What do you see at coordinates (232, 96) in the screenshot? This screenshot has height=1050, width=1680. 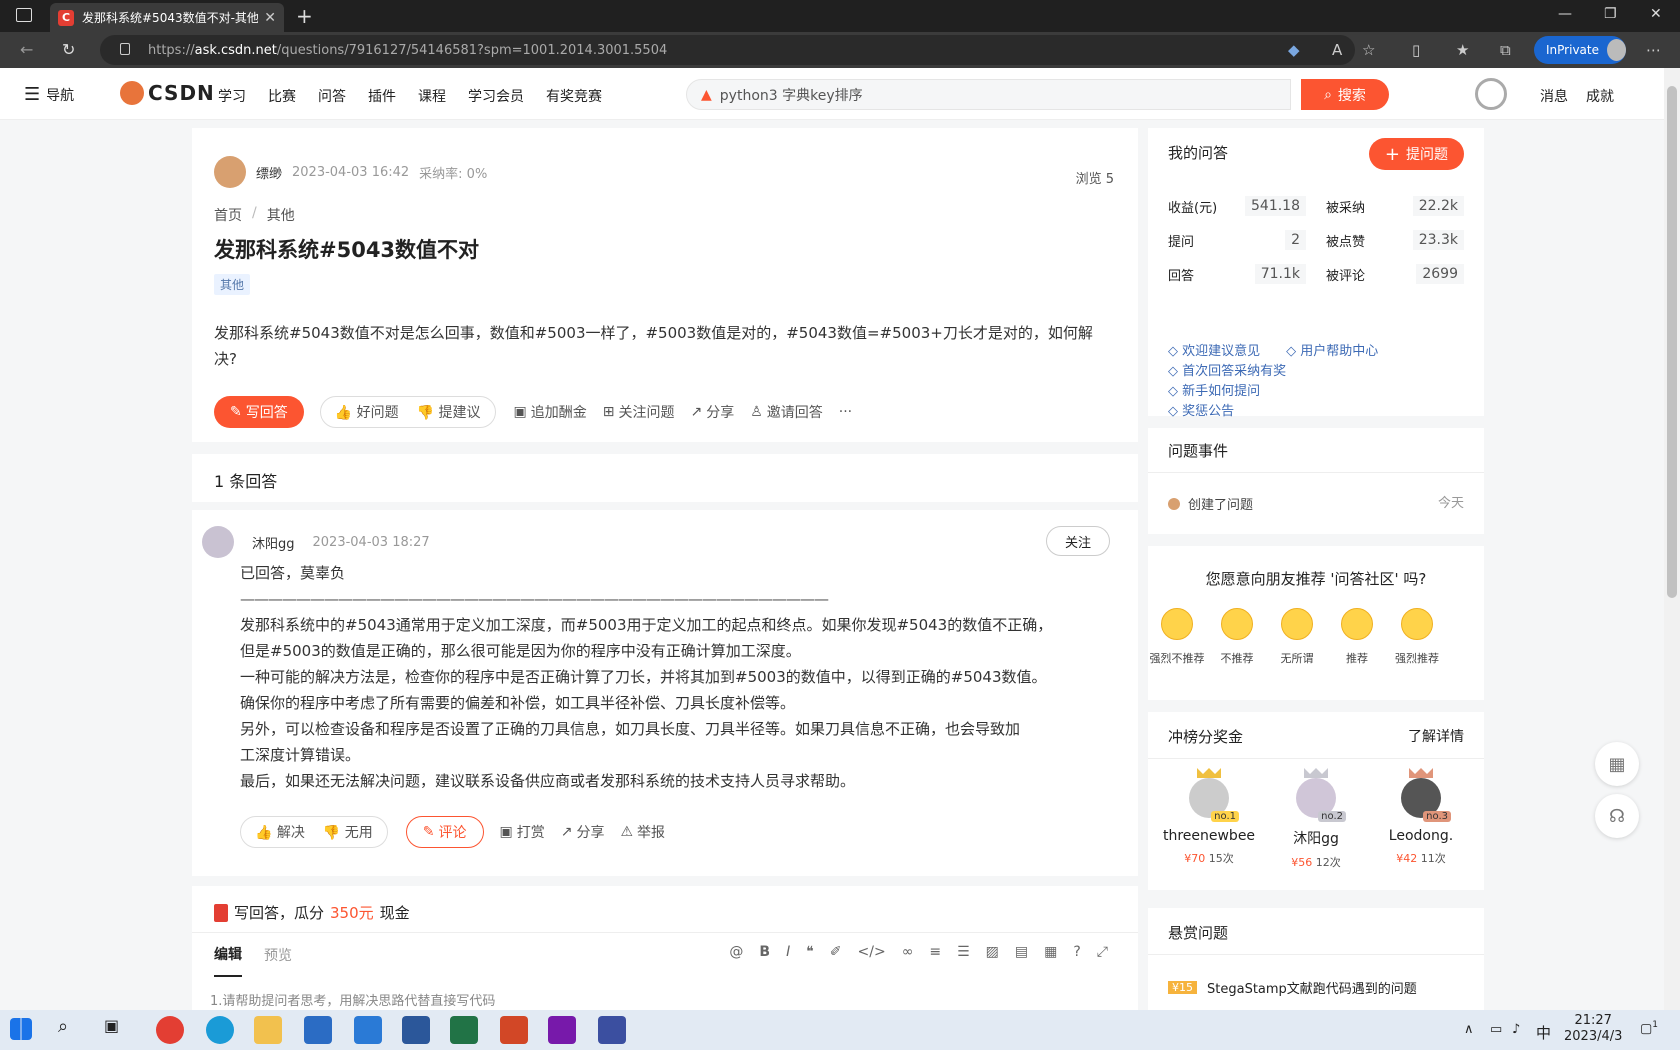 I see `nav-link-learn: 学习` at bounding box center [232, 96].